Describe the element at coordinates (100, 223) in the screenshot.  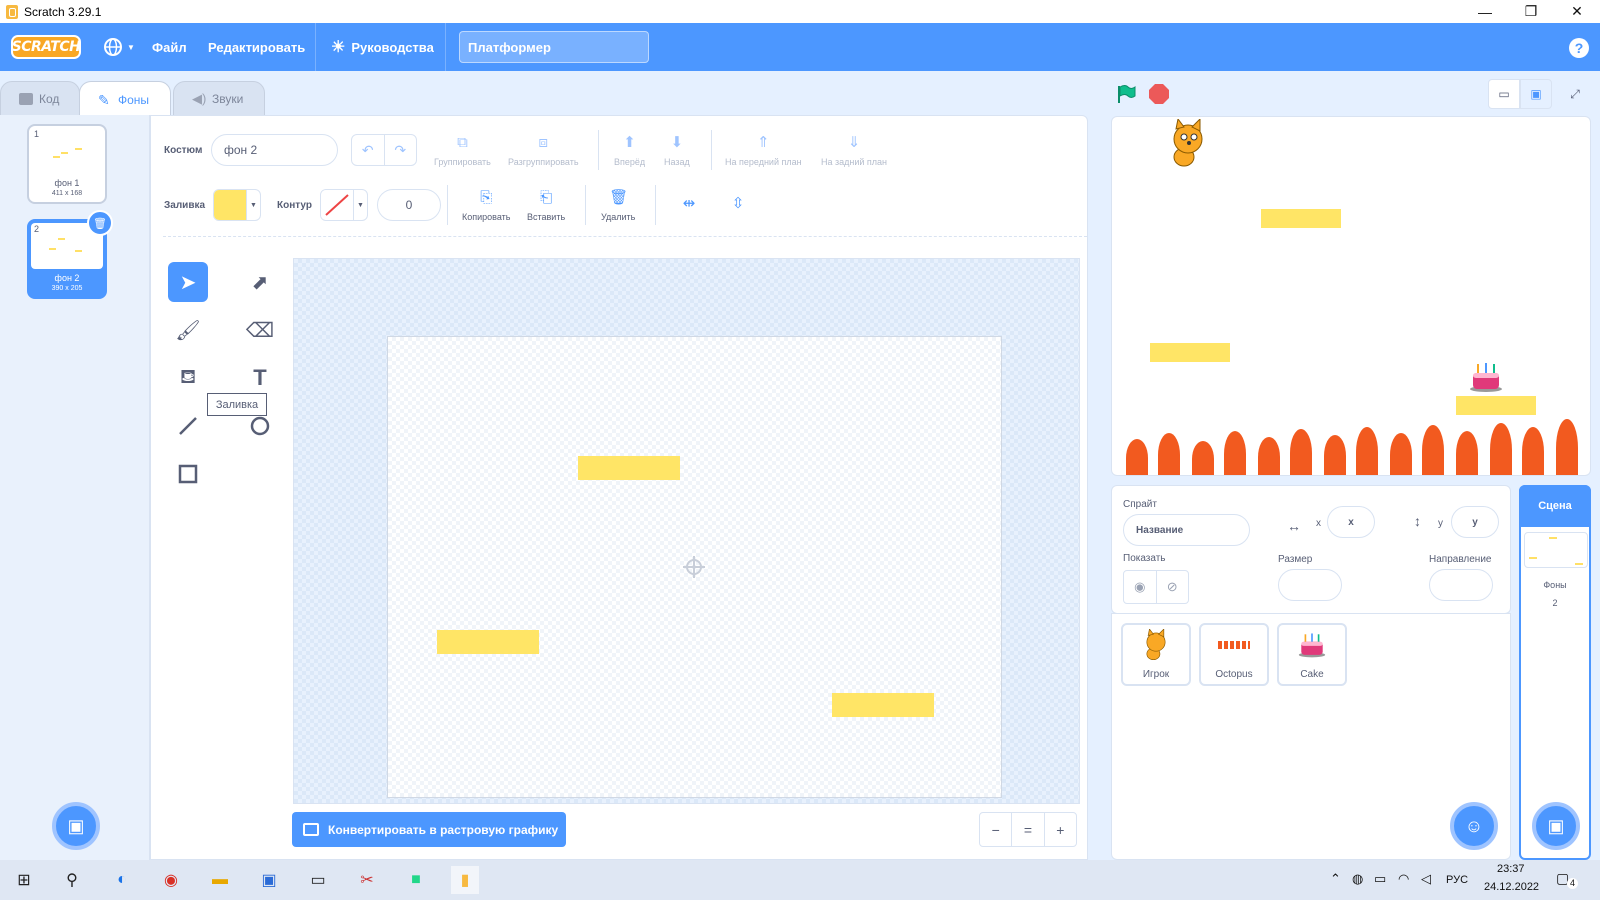
I see `delete-backdrop-icon: 🗑` at that location.